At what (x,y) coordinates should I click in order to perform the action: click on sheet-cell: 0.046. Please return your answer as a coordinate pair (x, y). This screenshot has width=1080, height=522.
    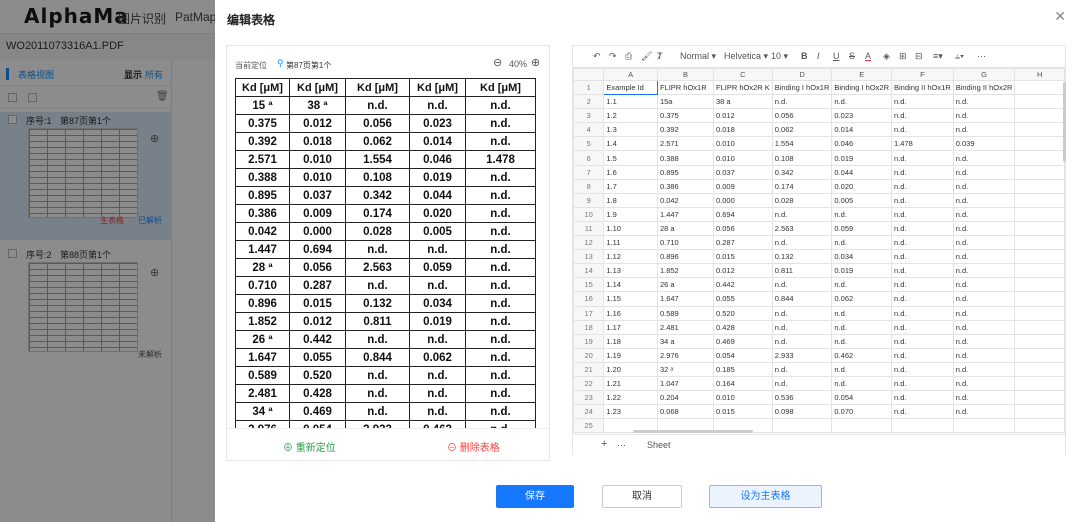
    Looking at the image, I should click on (862, 144).